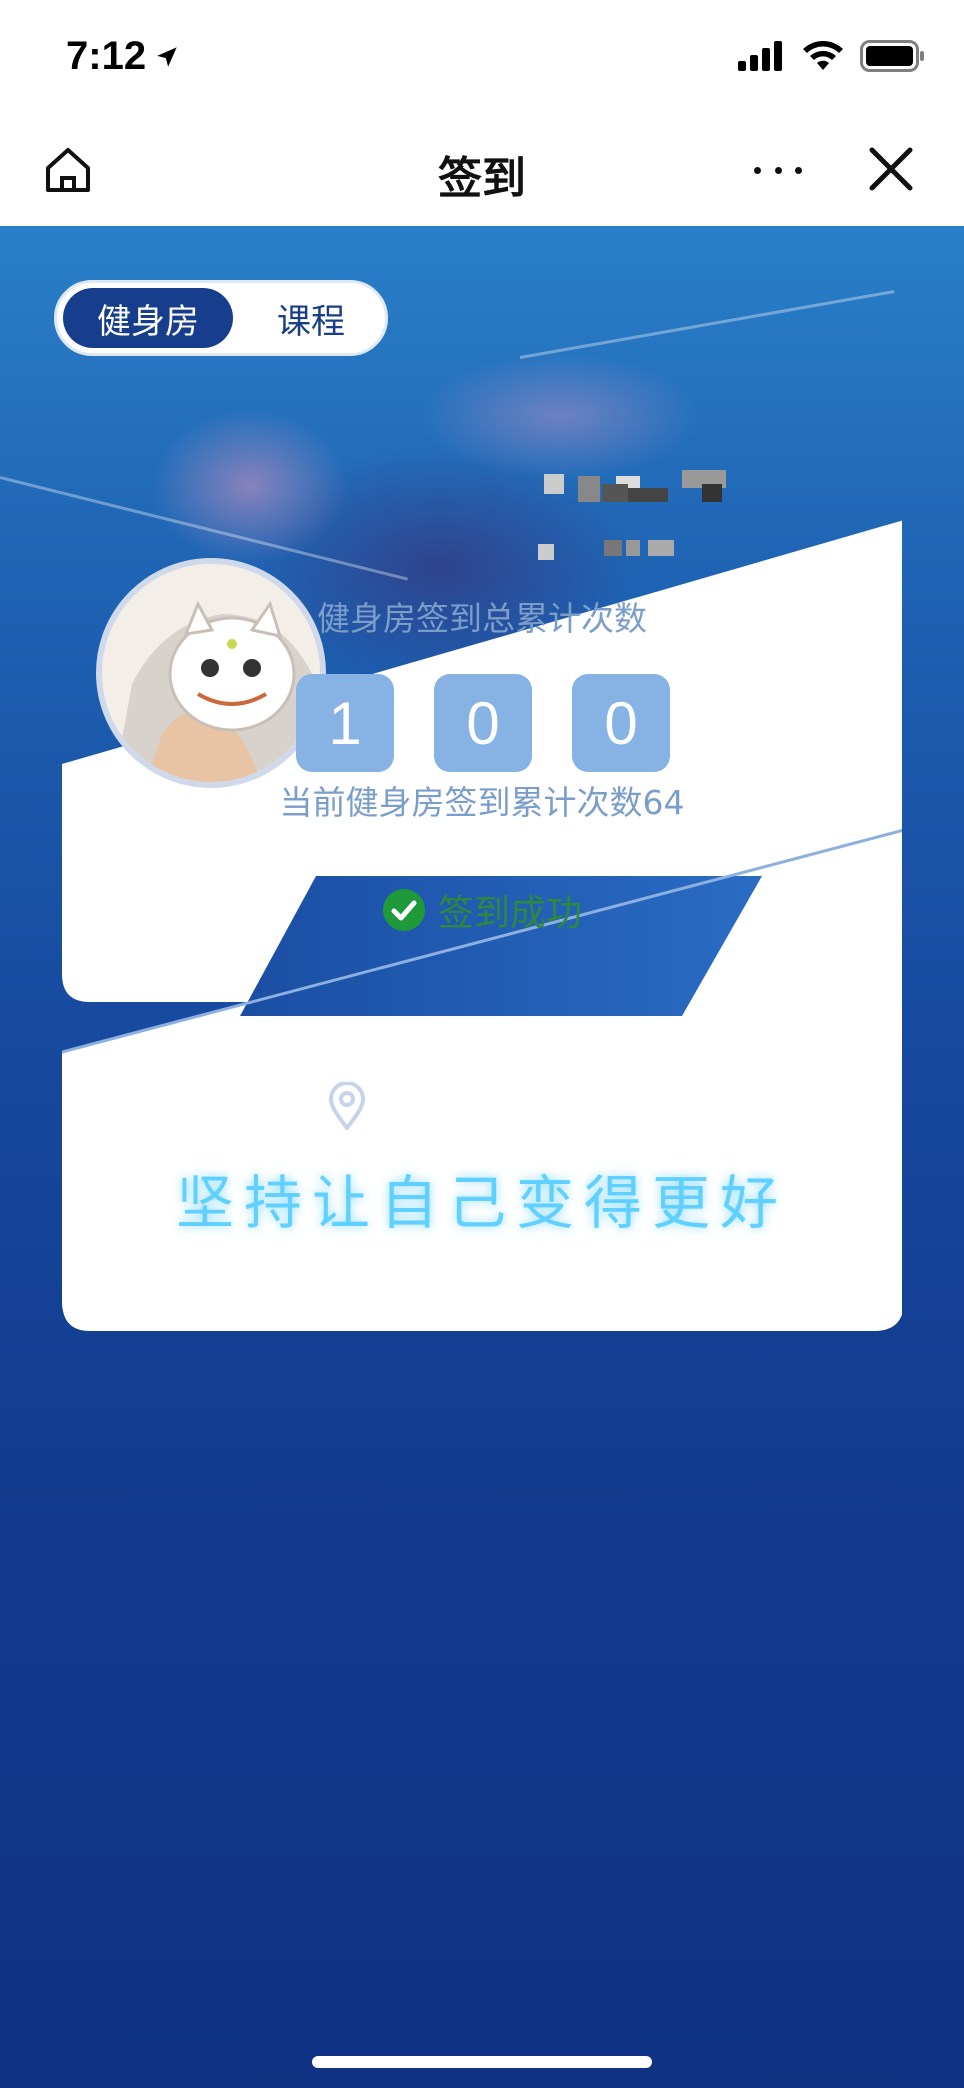 This screenshot has height=2088, width=964. Describe the element at coordinates (481, 1203) in the screenshot. I see `slogan: 坚持让自己变得更好` at that location.